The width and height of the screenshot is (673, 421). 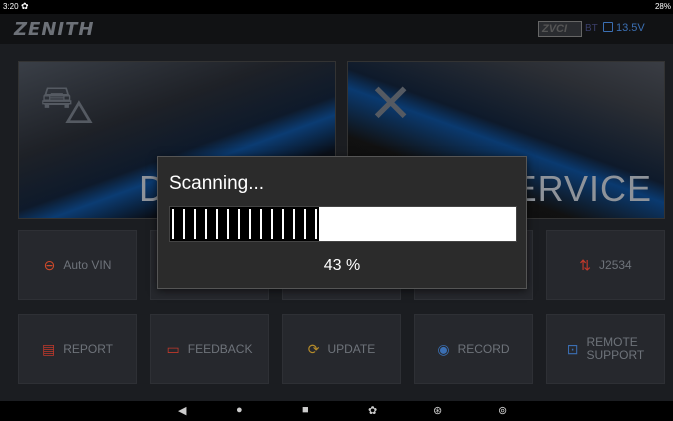 I want to click on voltage-value: 13.5V, so click(x=630, y=28).